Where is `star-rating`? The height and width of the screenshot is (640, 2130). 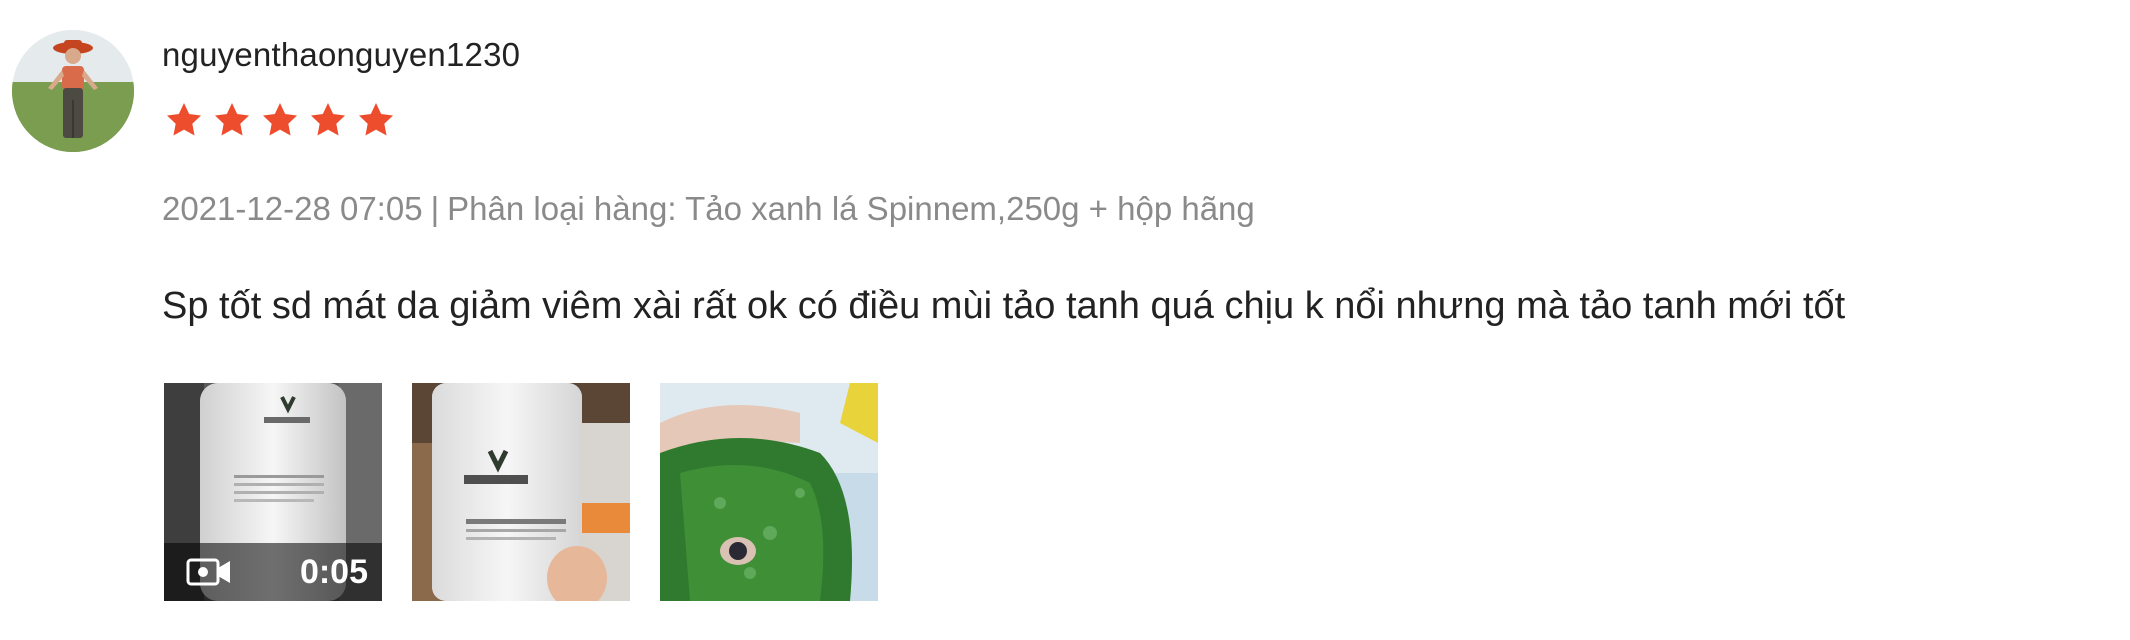
star-rating is located at coordinates (280, 120).